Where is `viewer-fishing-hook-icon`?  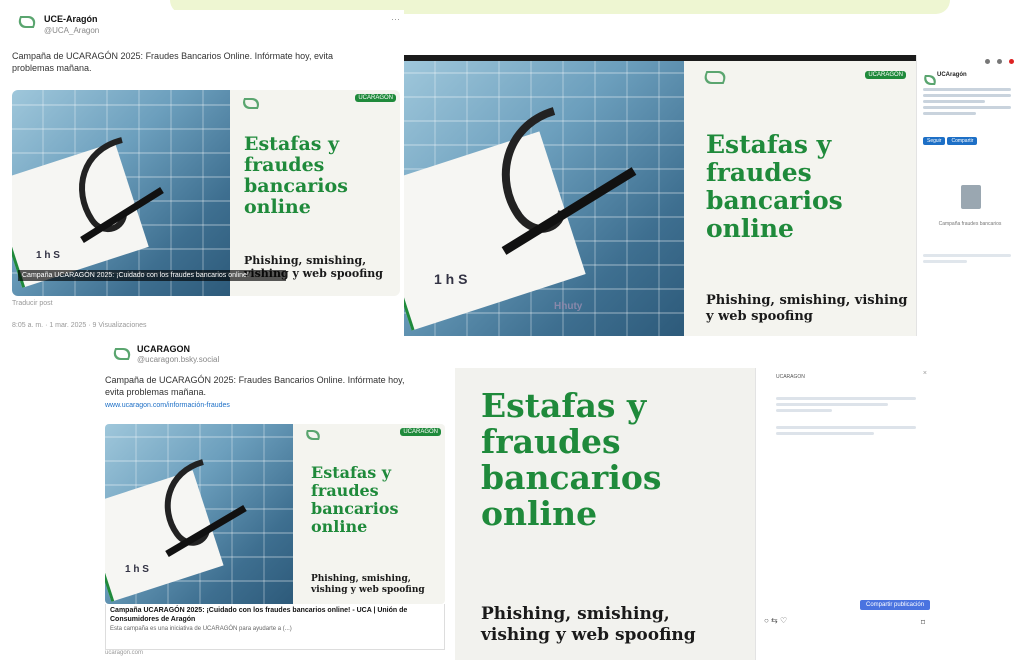
viewer-fishing-hook-icon is located at coordinates (569, 181).